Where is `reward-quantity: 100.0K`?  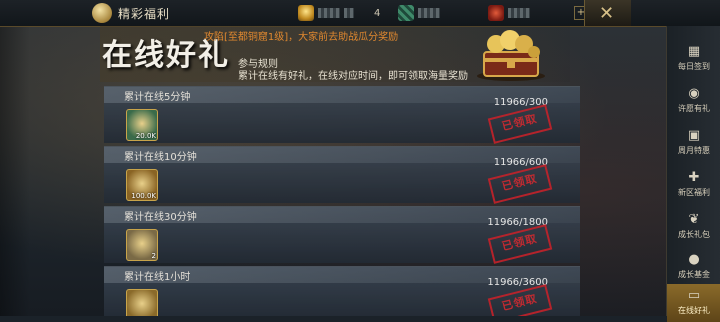
reward-quantity: 100.0K is located at coordinates (143, 196).